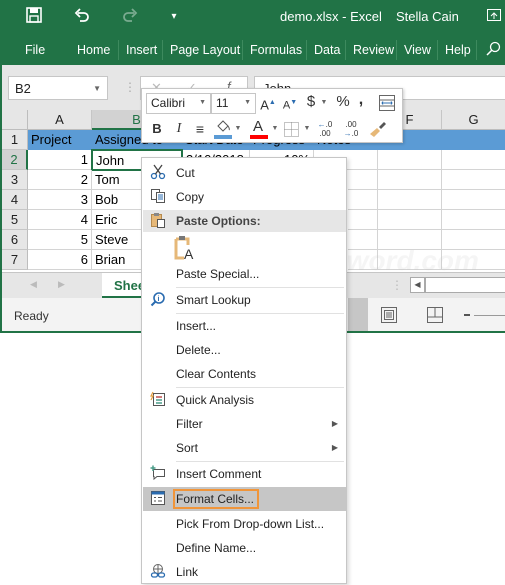  I want to click on menu-item-insert-comment: Insert Comment, so click(244, 474).